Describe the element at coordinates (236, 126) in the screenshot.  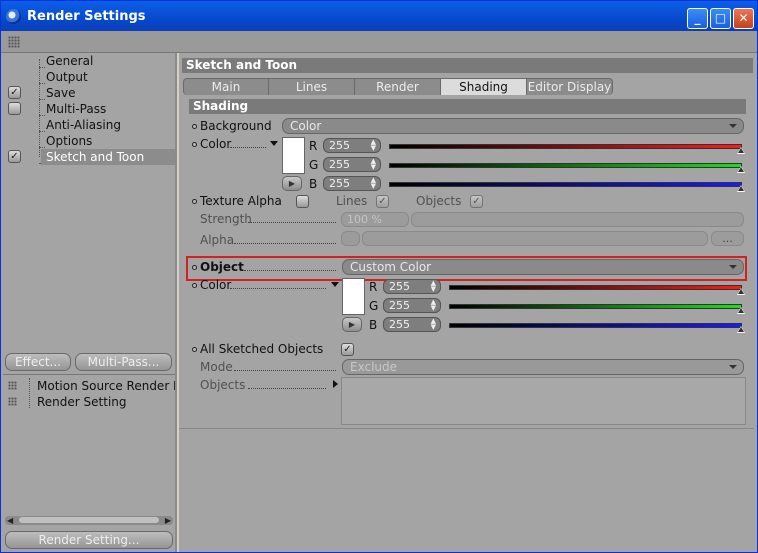
I see `background-label: Background` at that location.